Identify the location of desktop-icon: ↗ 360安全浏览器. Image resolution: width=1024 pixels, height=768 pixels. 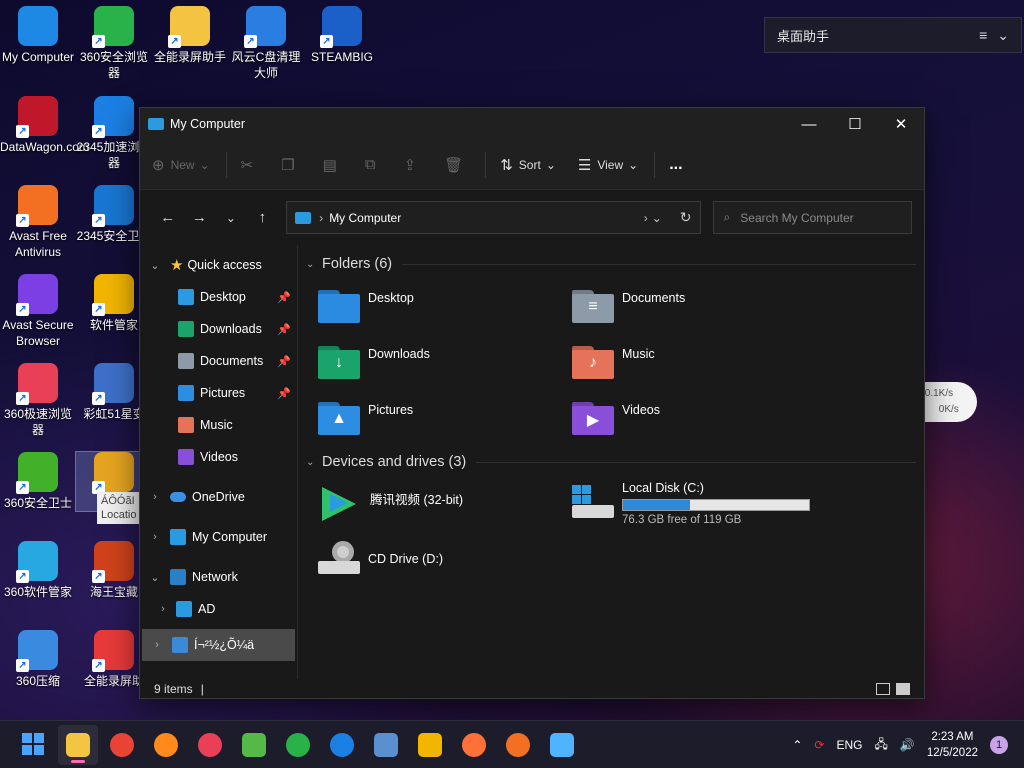
(114, 43).